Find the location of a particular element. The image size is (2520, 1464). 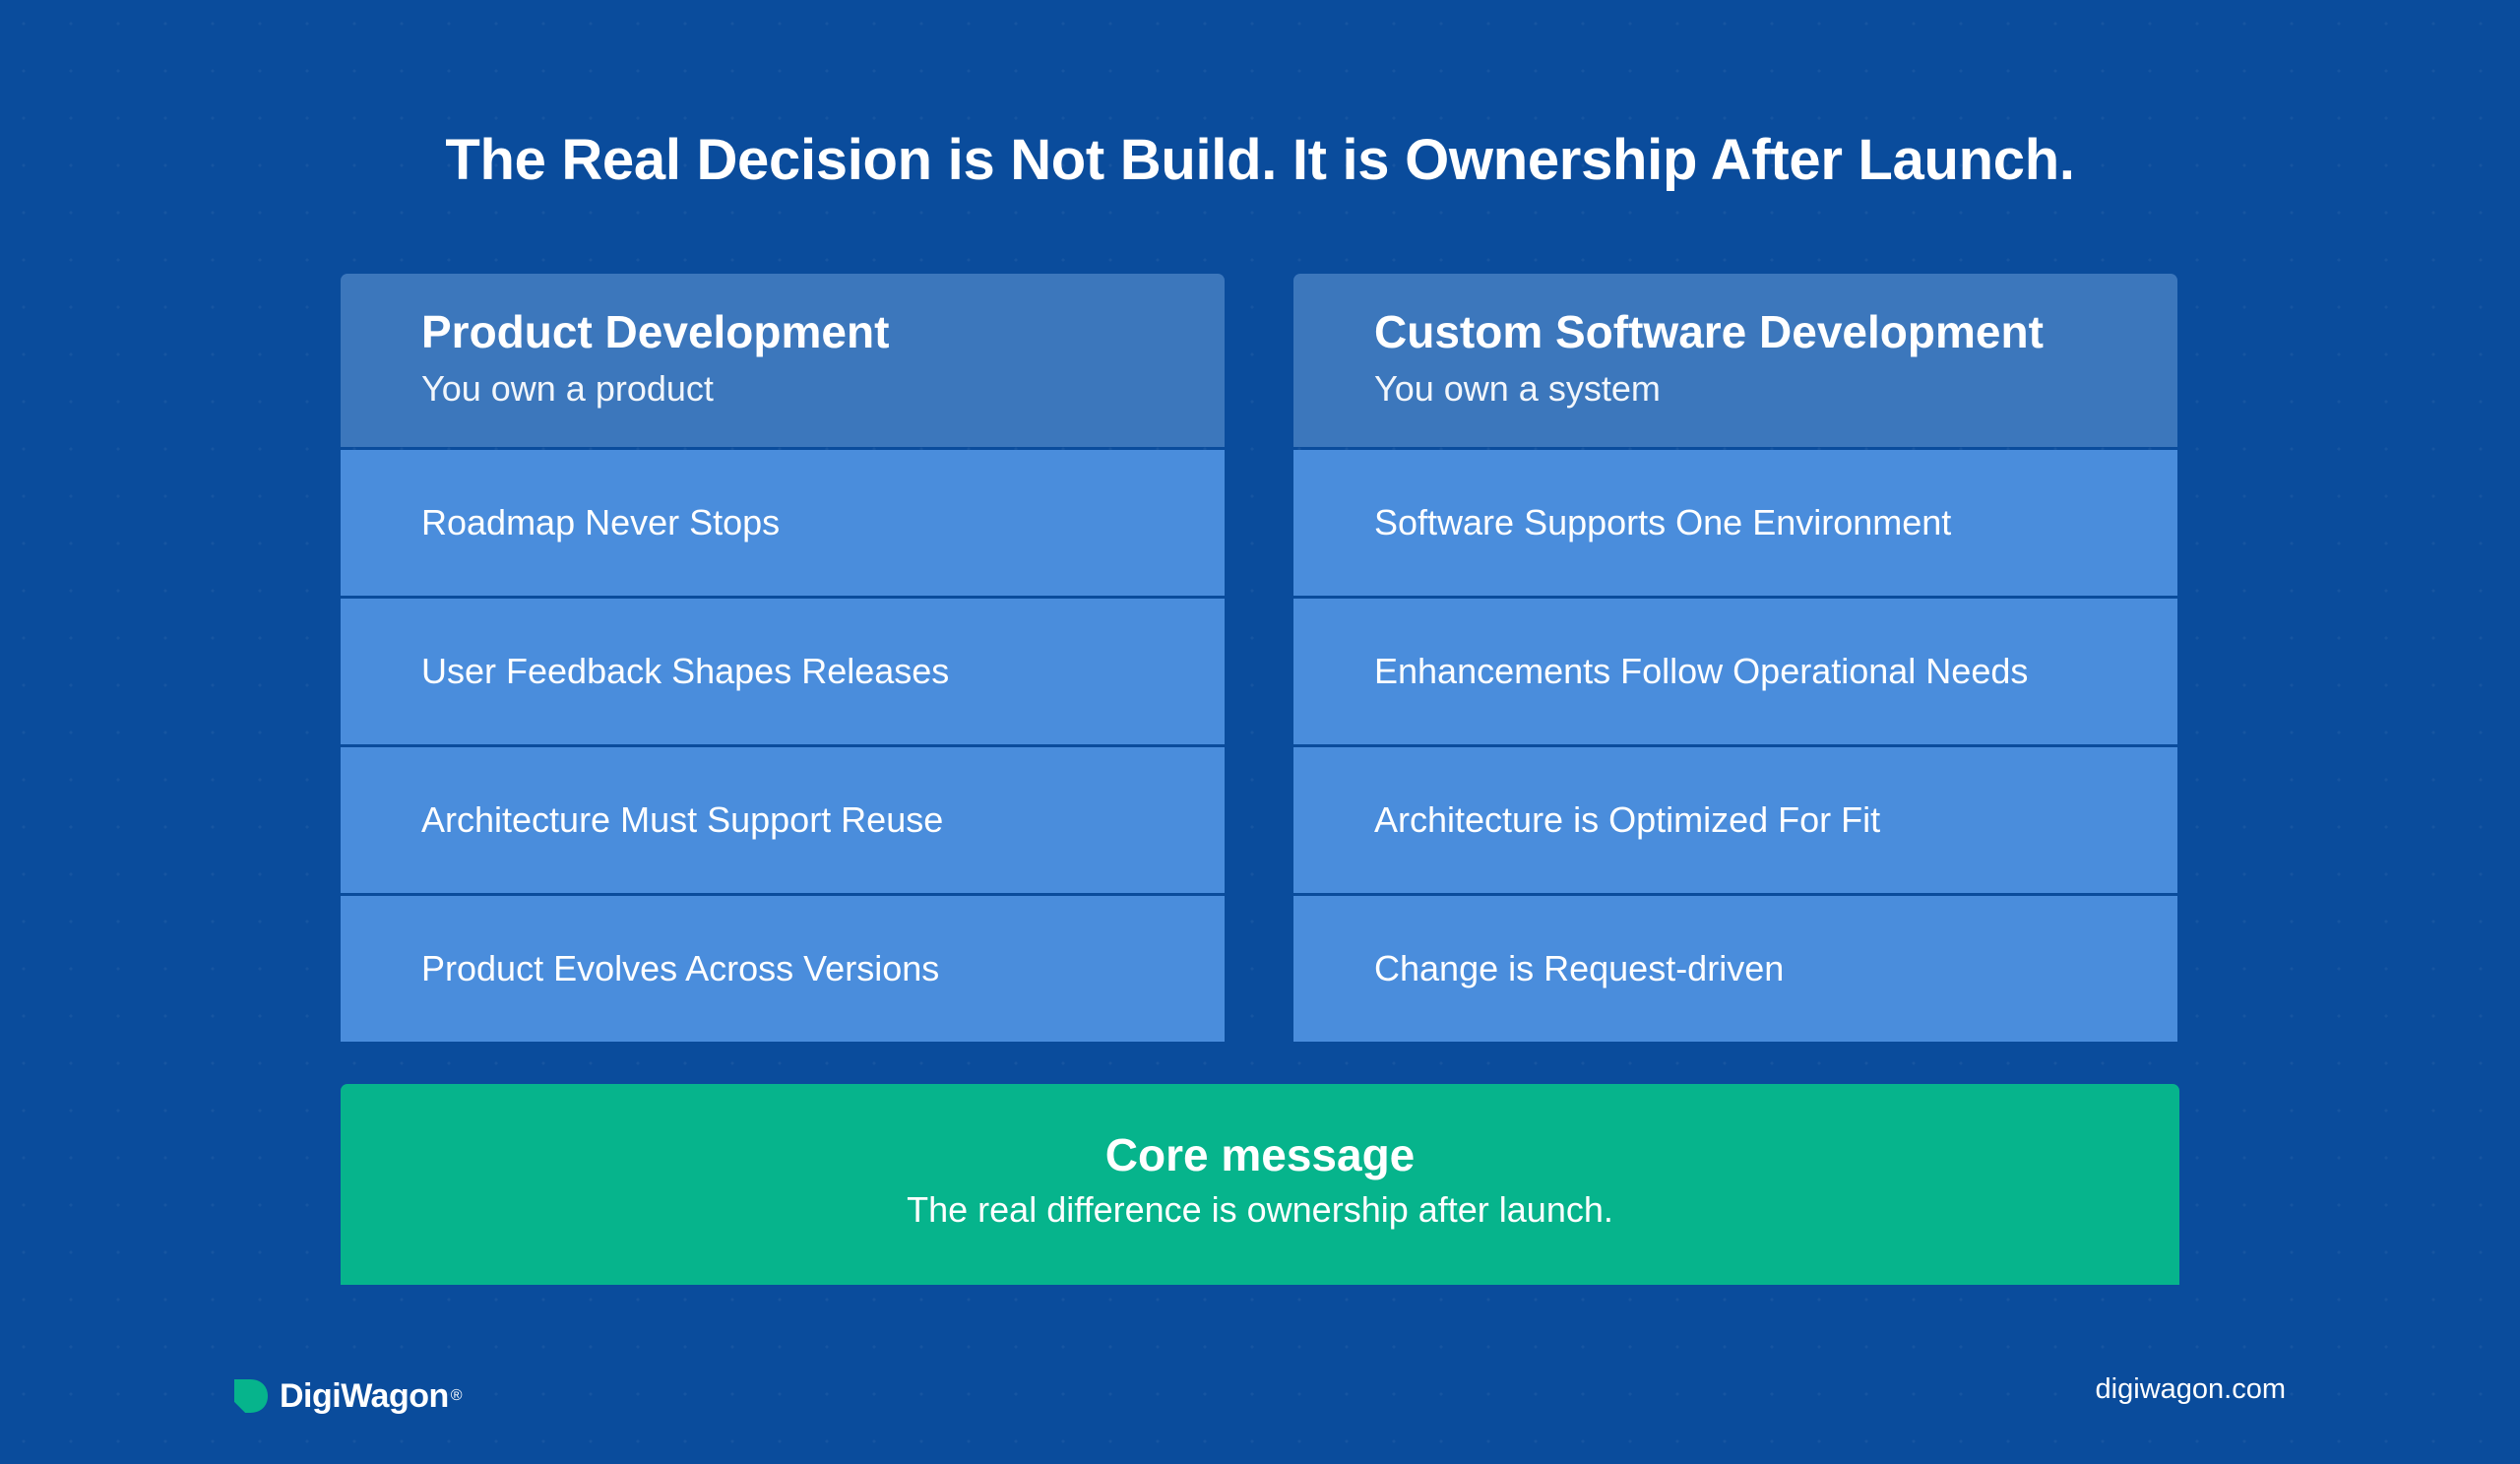

column-subtitle: You own a system is located at coordinates (1517, 389).